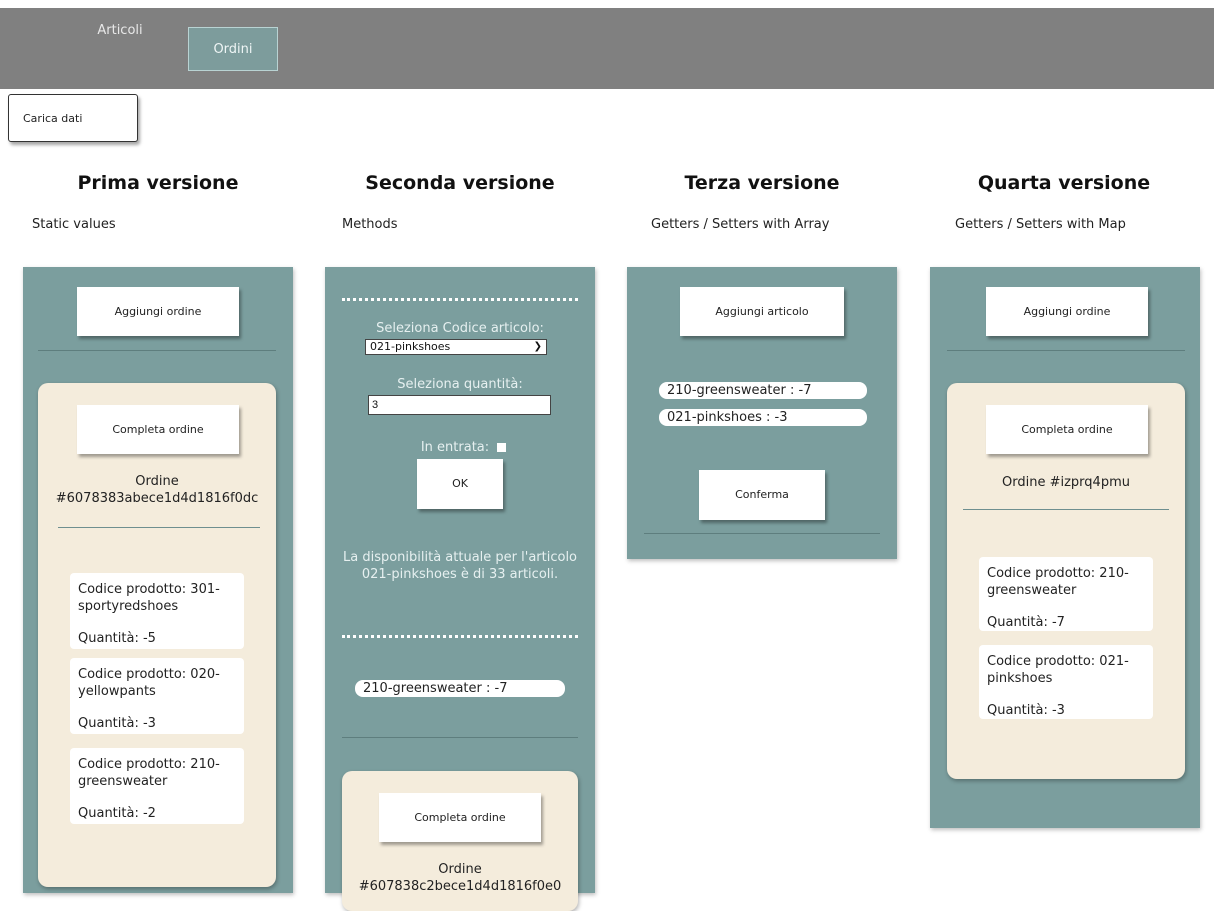  I want to click on column-subtitle-3: Getters / Setters with Array, so click(740, 224).